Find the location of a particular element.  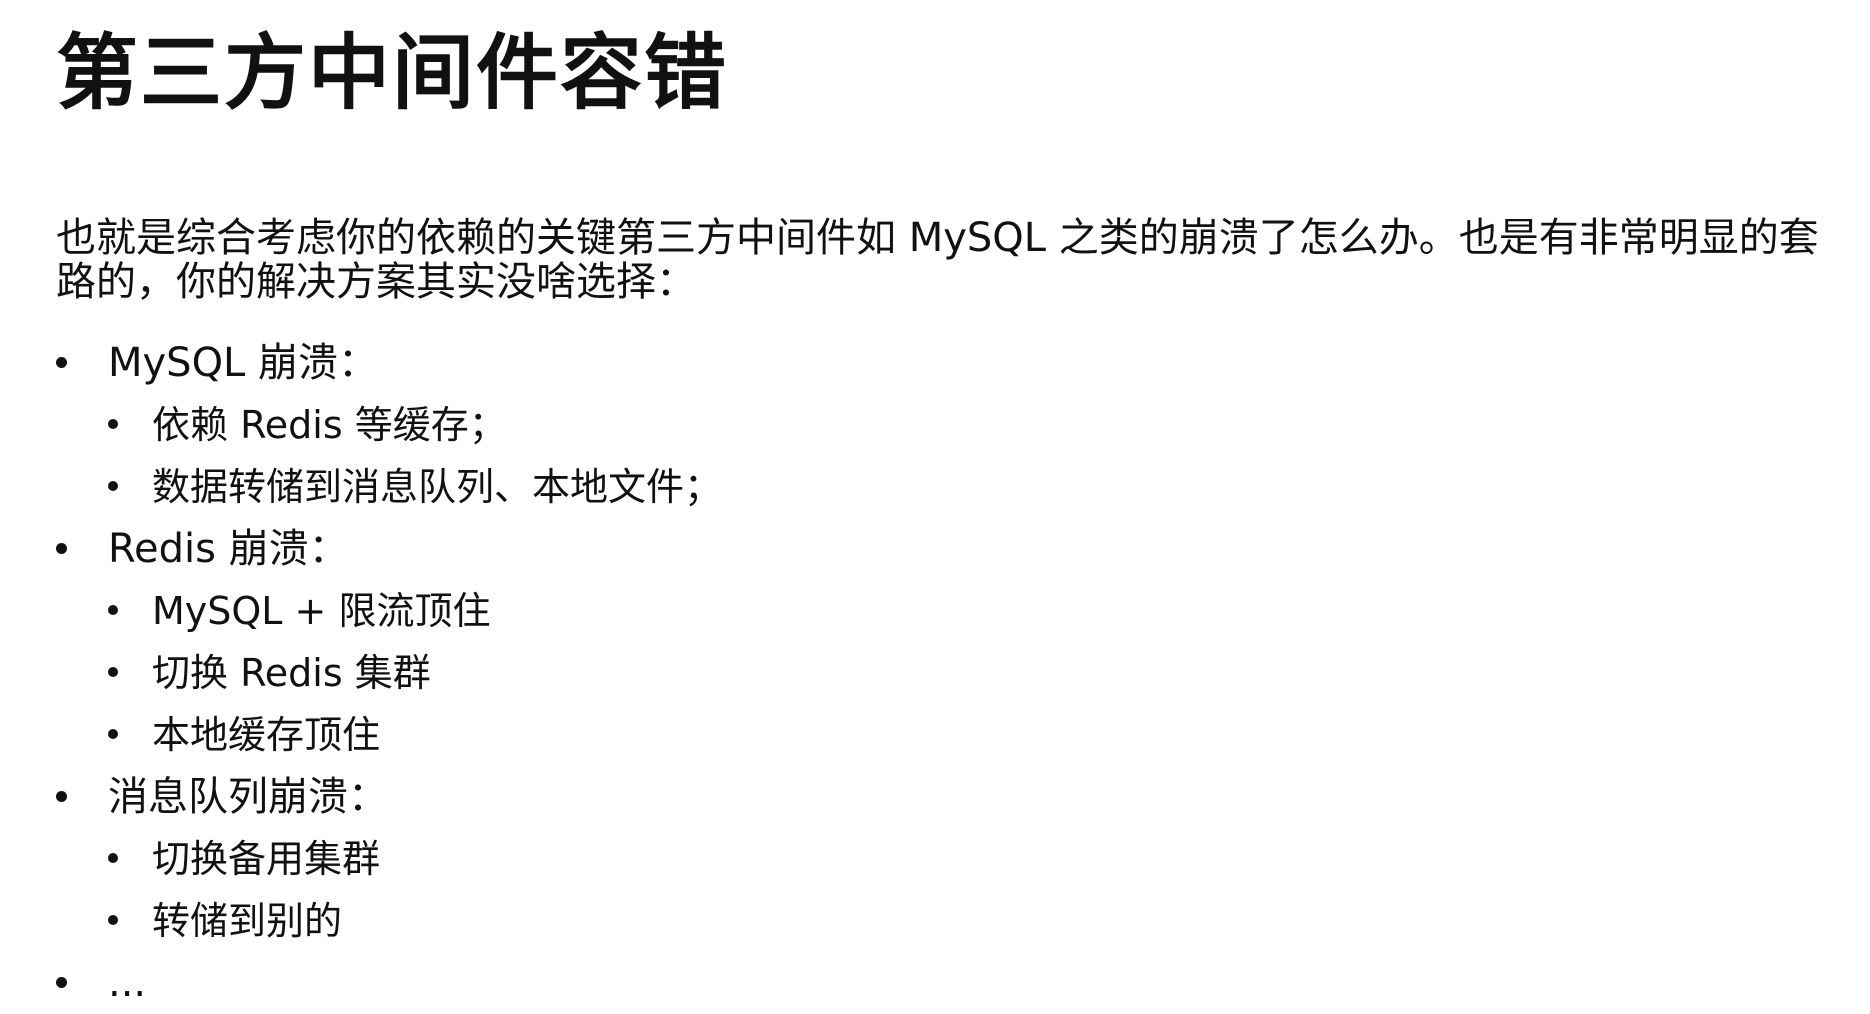

list-item-label: 消息队列崩溃： is located at coordinates (248, 797).